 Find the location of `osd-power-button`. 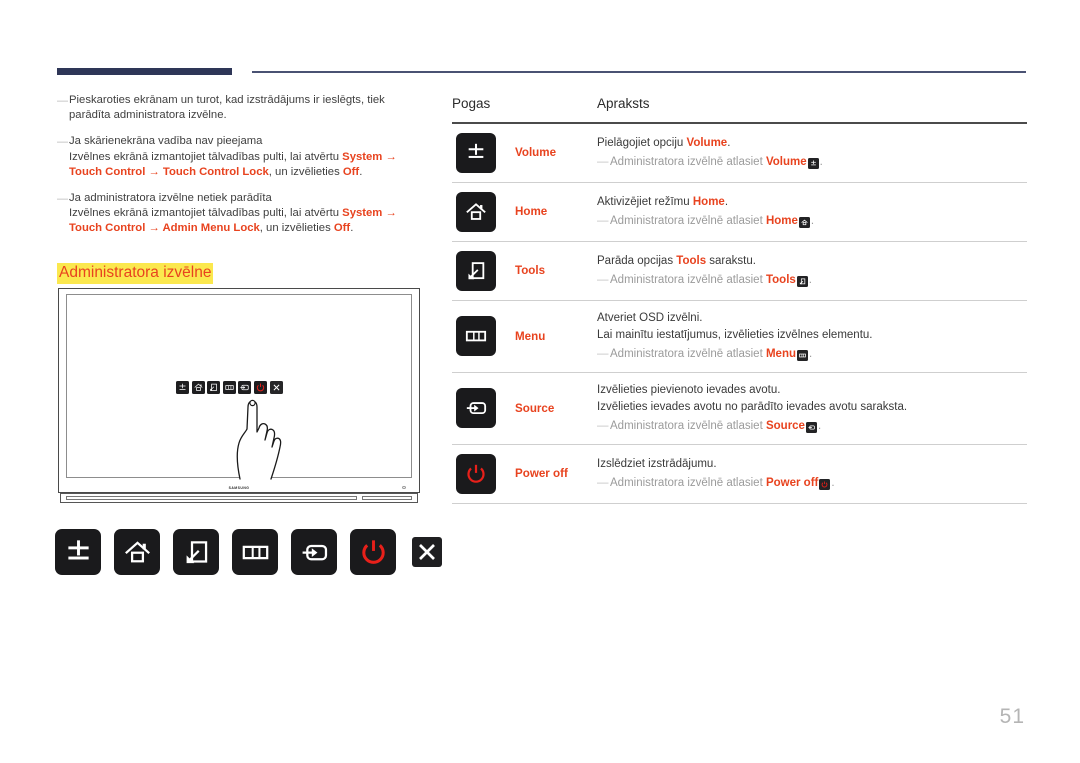

osd-power-button is located at coordinates (260, 387).